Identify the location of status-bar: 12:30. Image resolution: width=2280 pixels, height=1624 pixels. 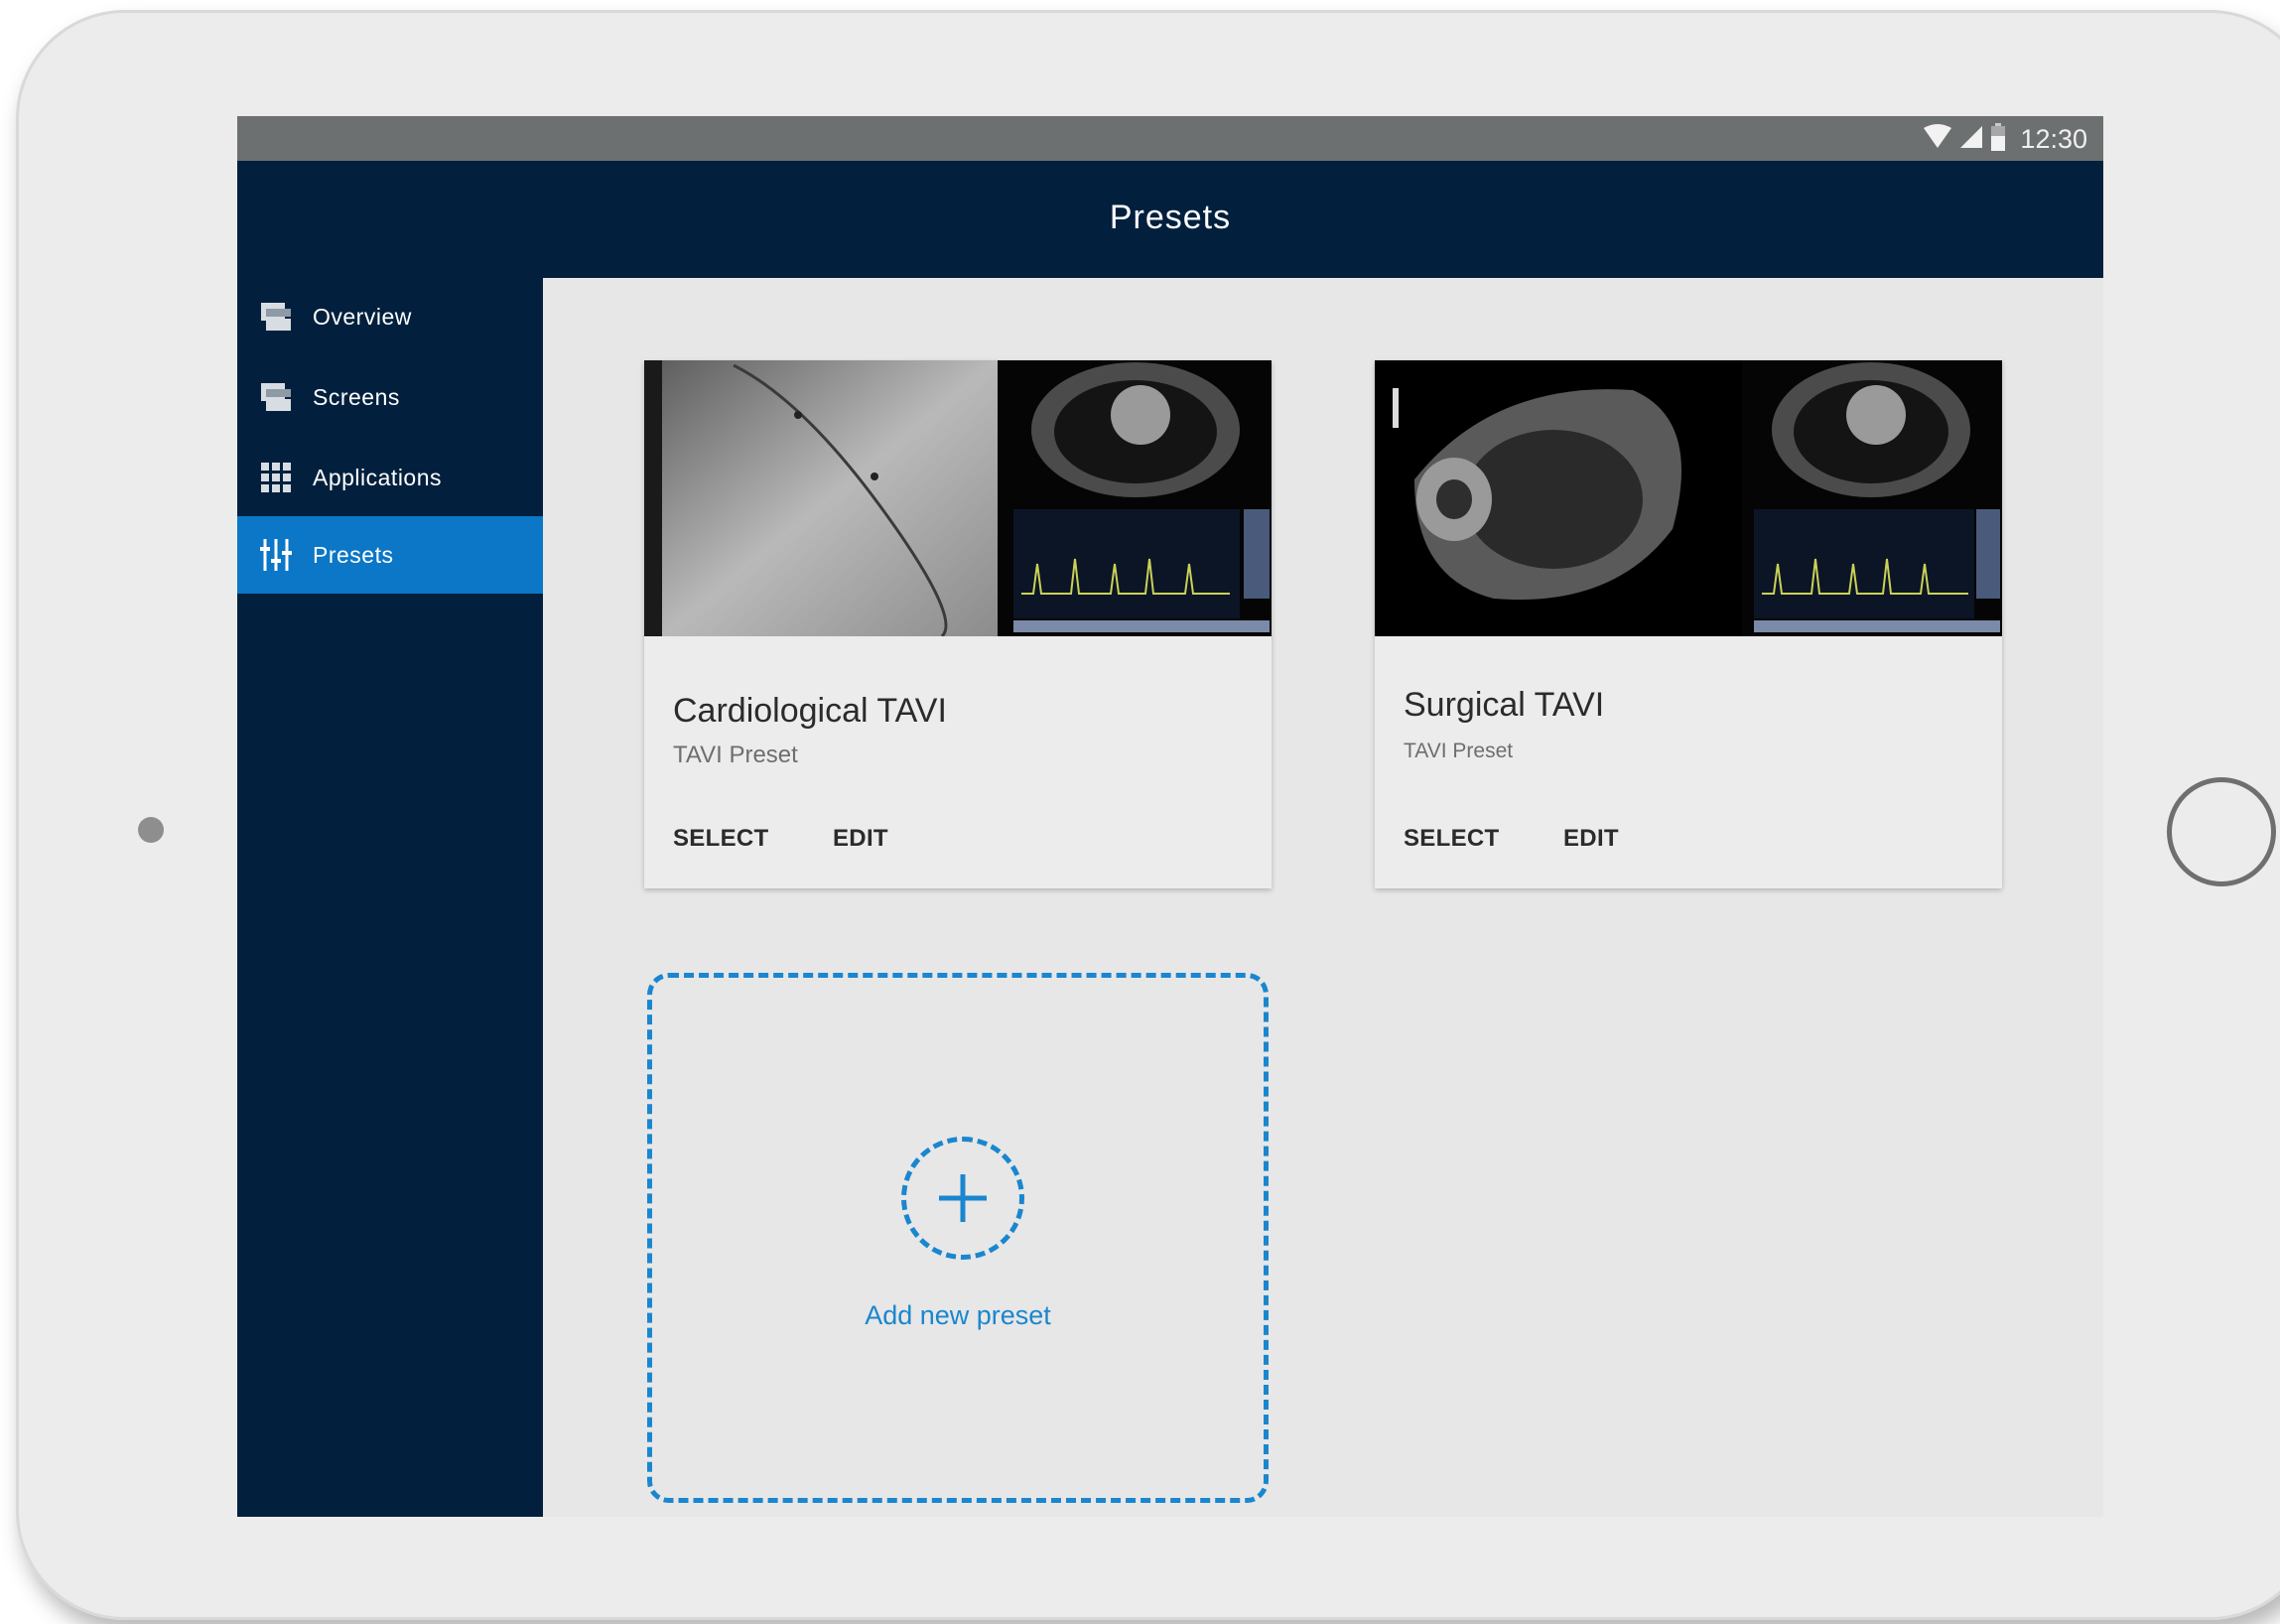
(1170, 138).